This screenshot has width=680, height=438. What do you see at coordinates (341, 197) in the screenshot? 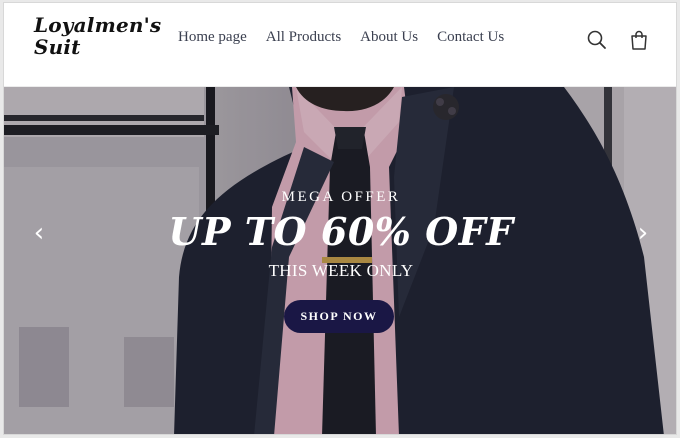
I see `promo-eyebrow: MEGA OFFER` at bounding box center [341, 197].